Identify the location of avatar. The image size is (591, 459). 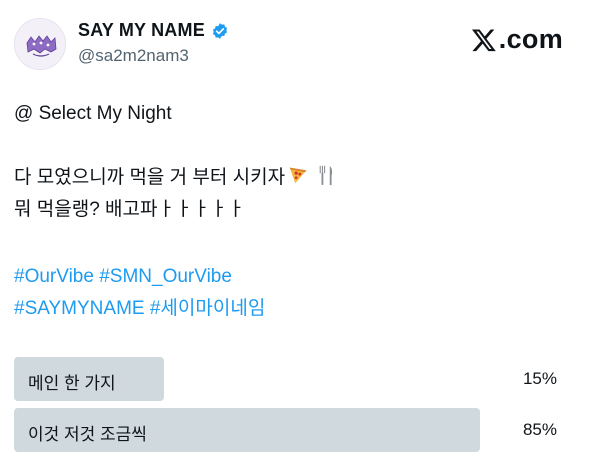
(40, 44).